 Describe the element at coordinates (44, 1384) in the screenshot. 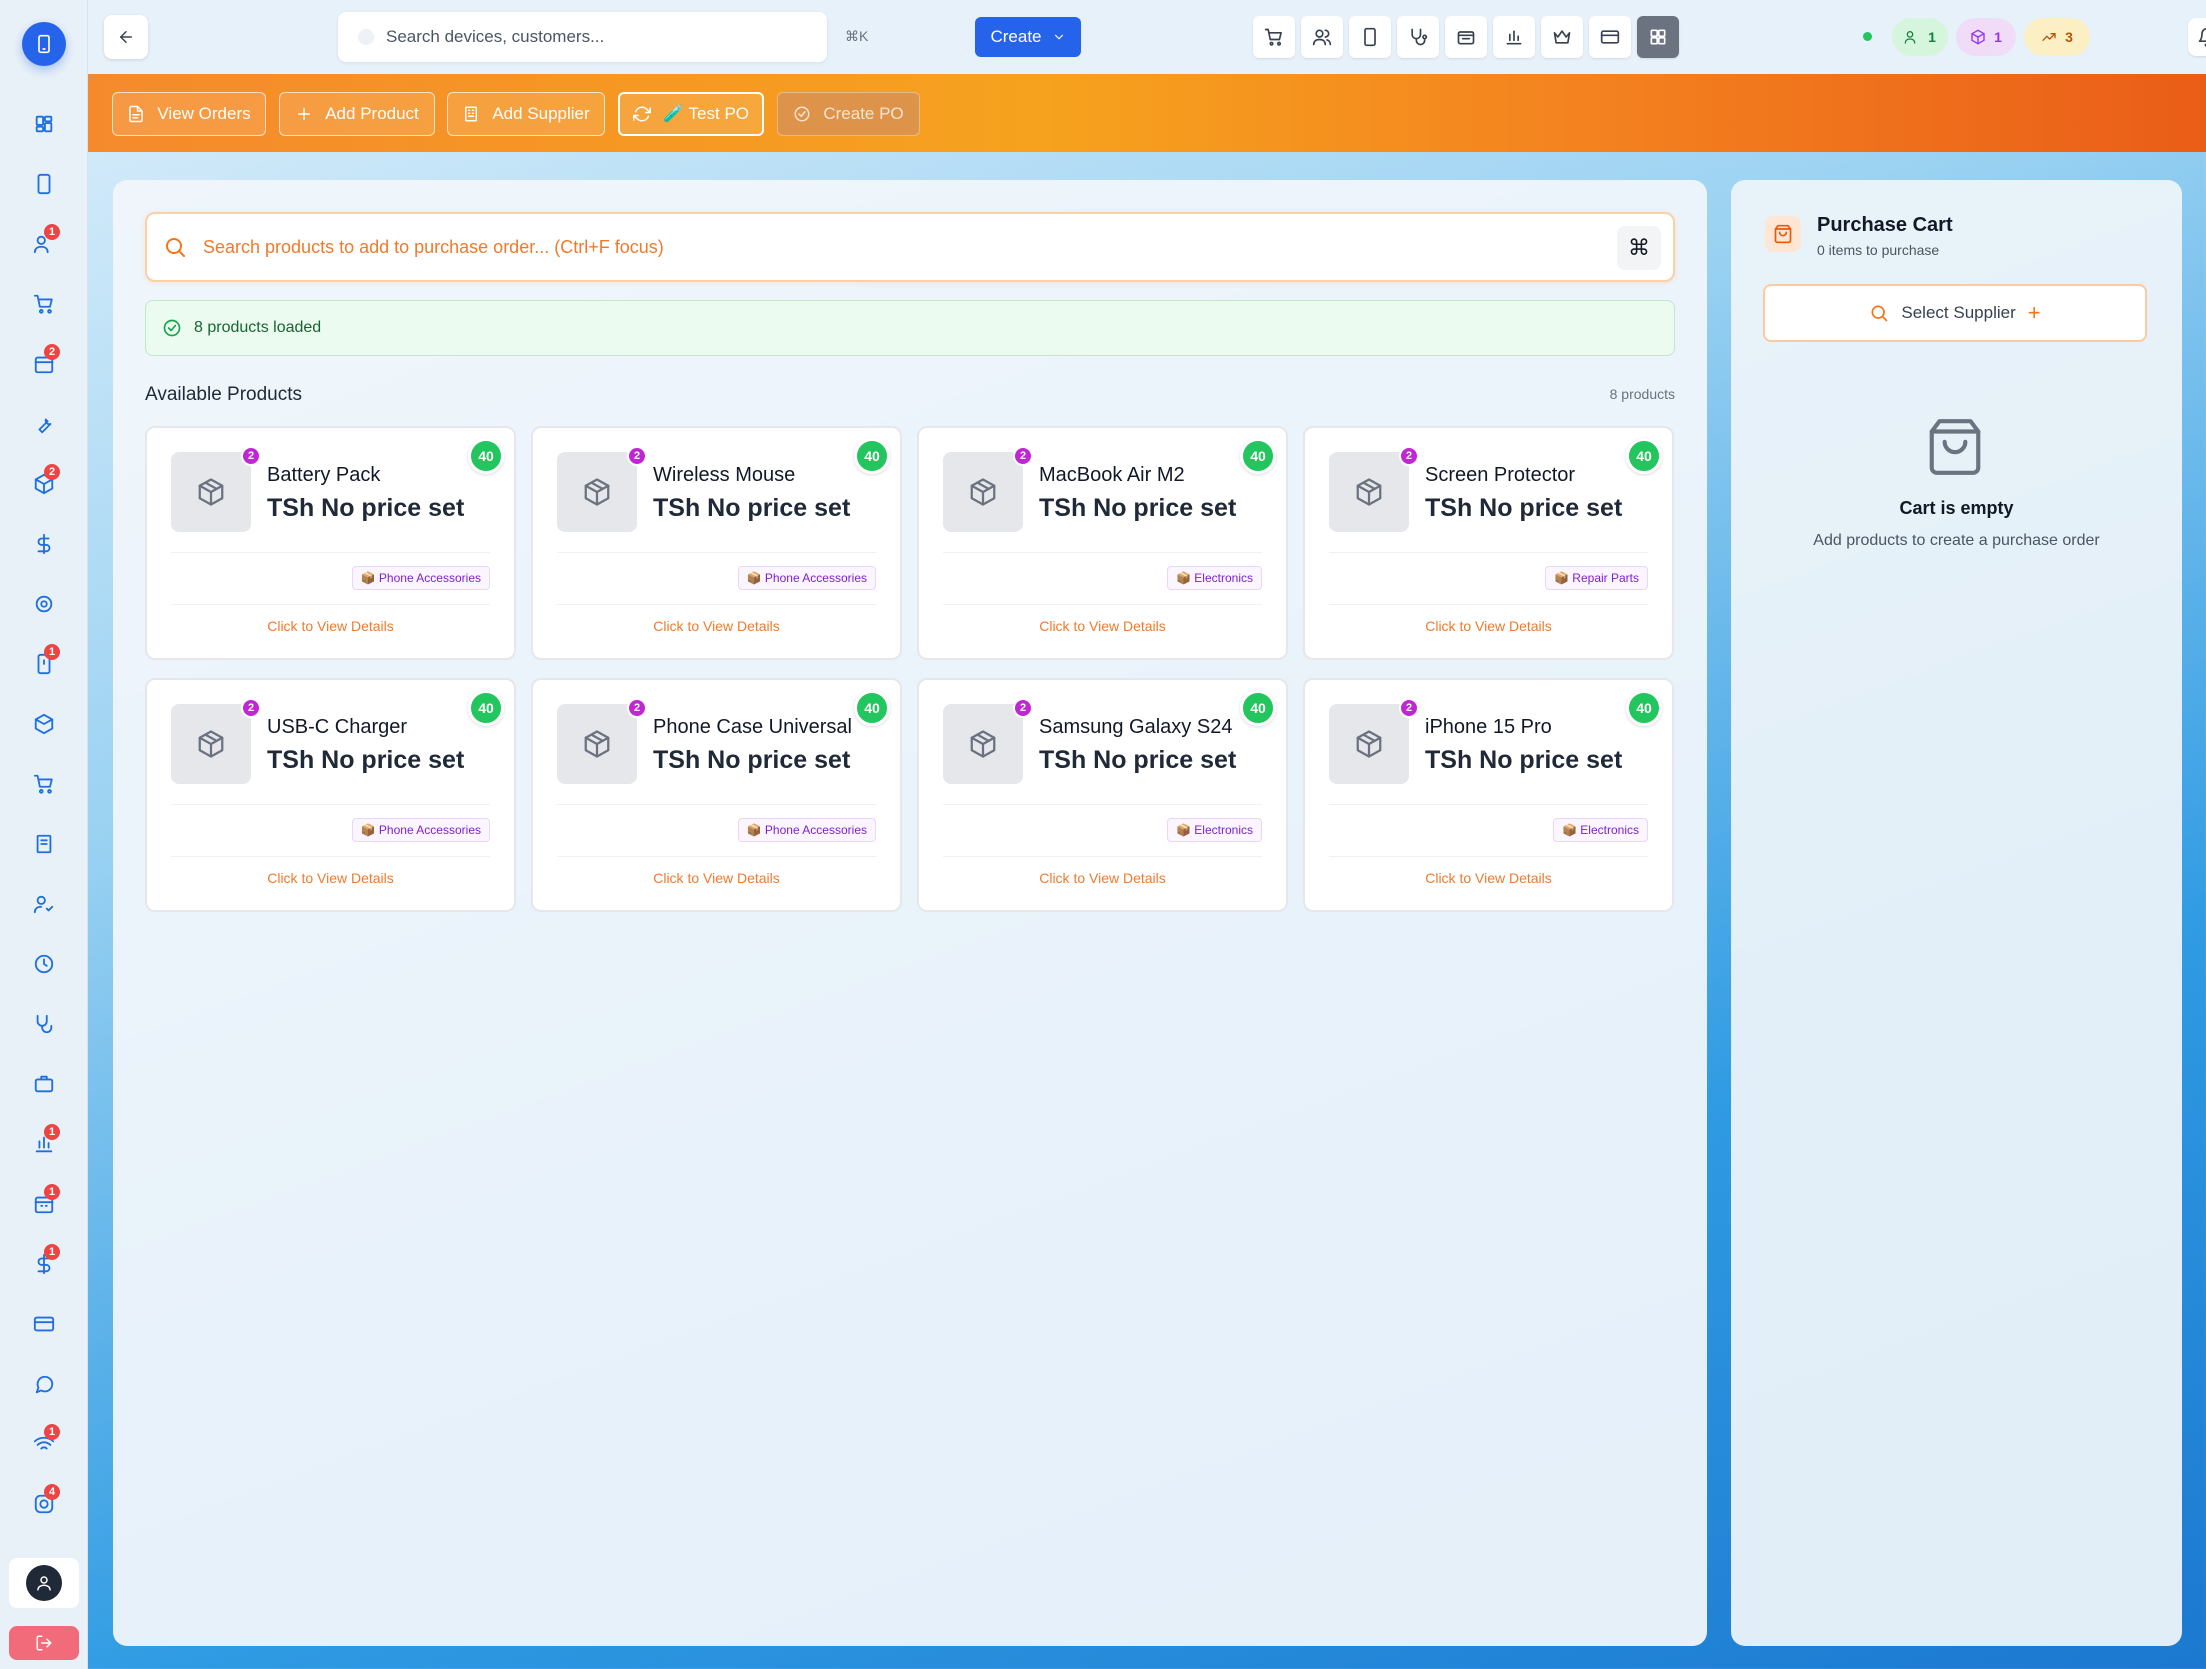

I see `sidebar-item-chat` at that location.